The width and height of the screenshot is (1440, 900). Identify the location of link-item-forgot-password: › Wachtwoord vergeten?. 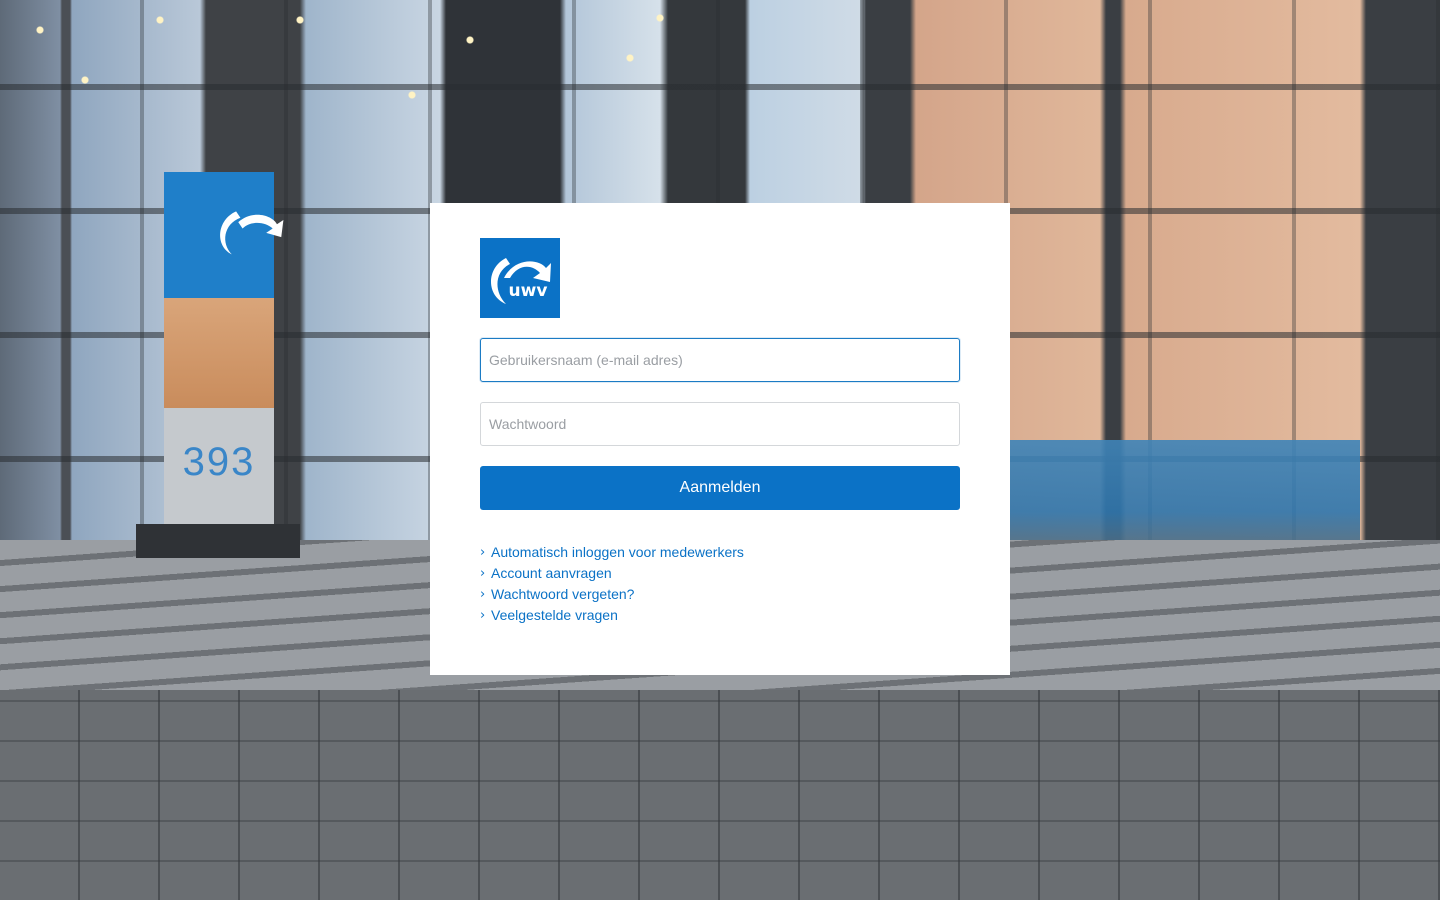
(720, 594).